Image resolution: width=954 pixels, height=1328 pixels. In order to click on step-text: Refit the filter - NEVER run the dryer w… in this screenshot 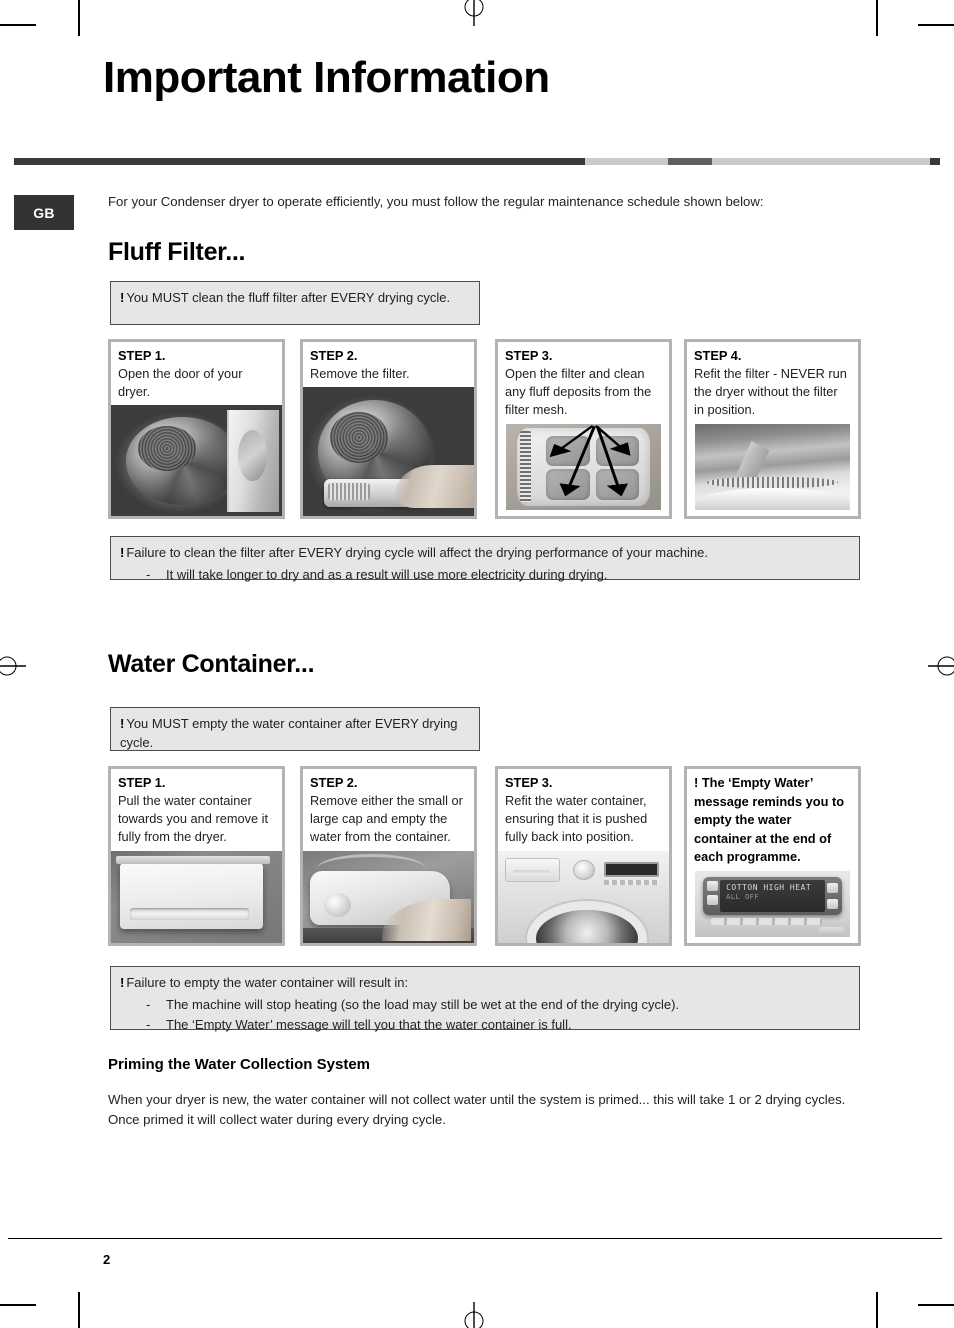, I will do `click(770, 392)`.